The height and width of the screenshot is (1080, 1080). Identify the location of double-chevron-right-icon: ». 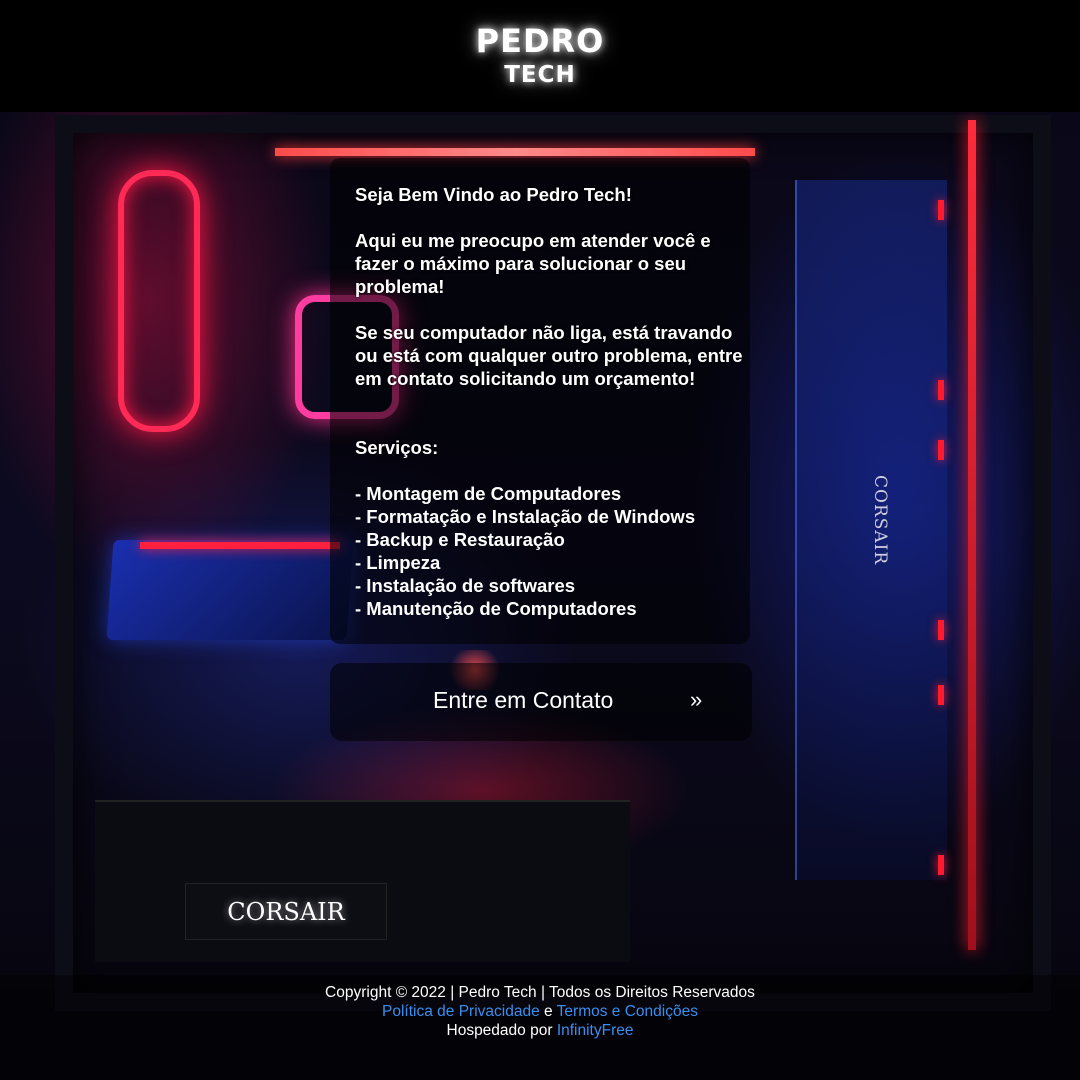
(696, 699).